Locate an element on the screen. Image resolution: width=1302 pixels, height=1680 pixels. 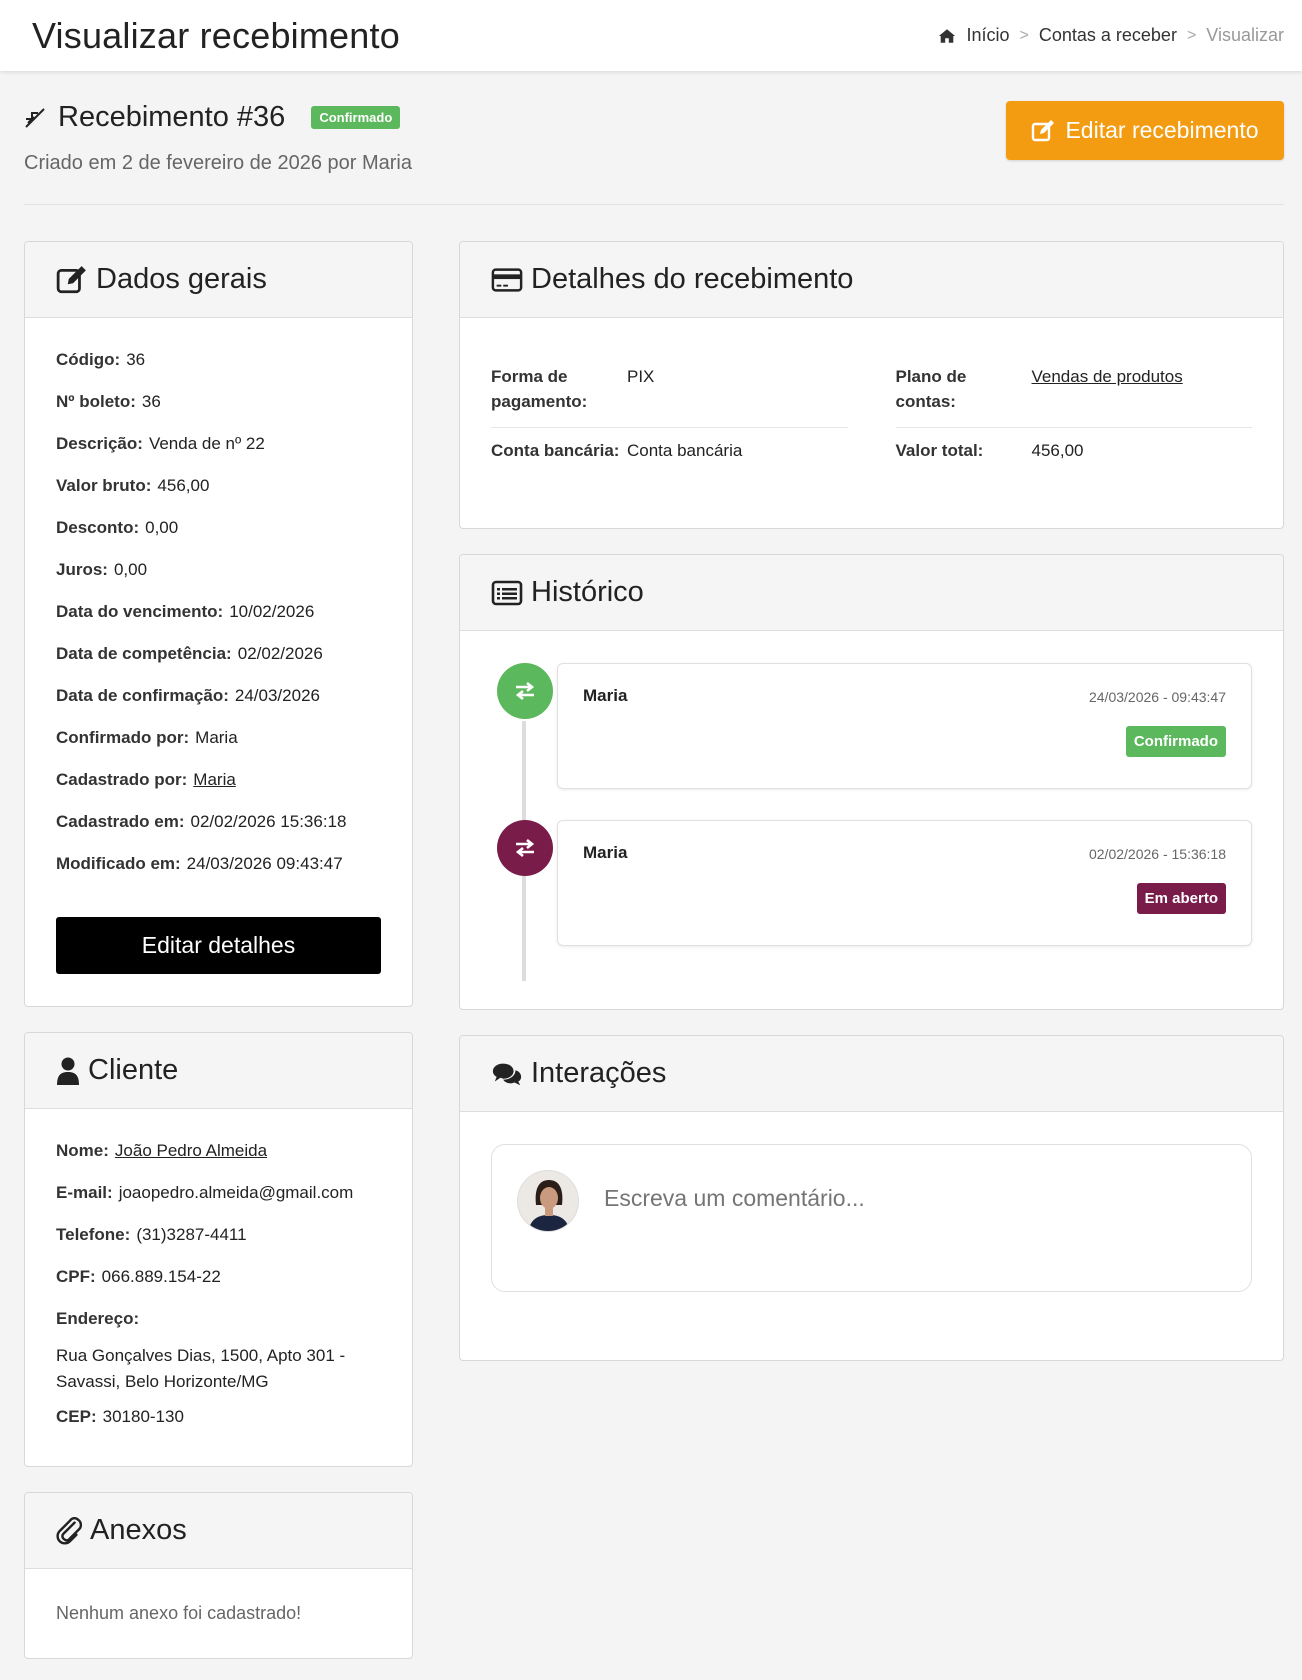
field-cadastrado-por: Cadastrado por: Maria is located at coordinates (146, 779).